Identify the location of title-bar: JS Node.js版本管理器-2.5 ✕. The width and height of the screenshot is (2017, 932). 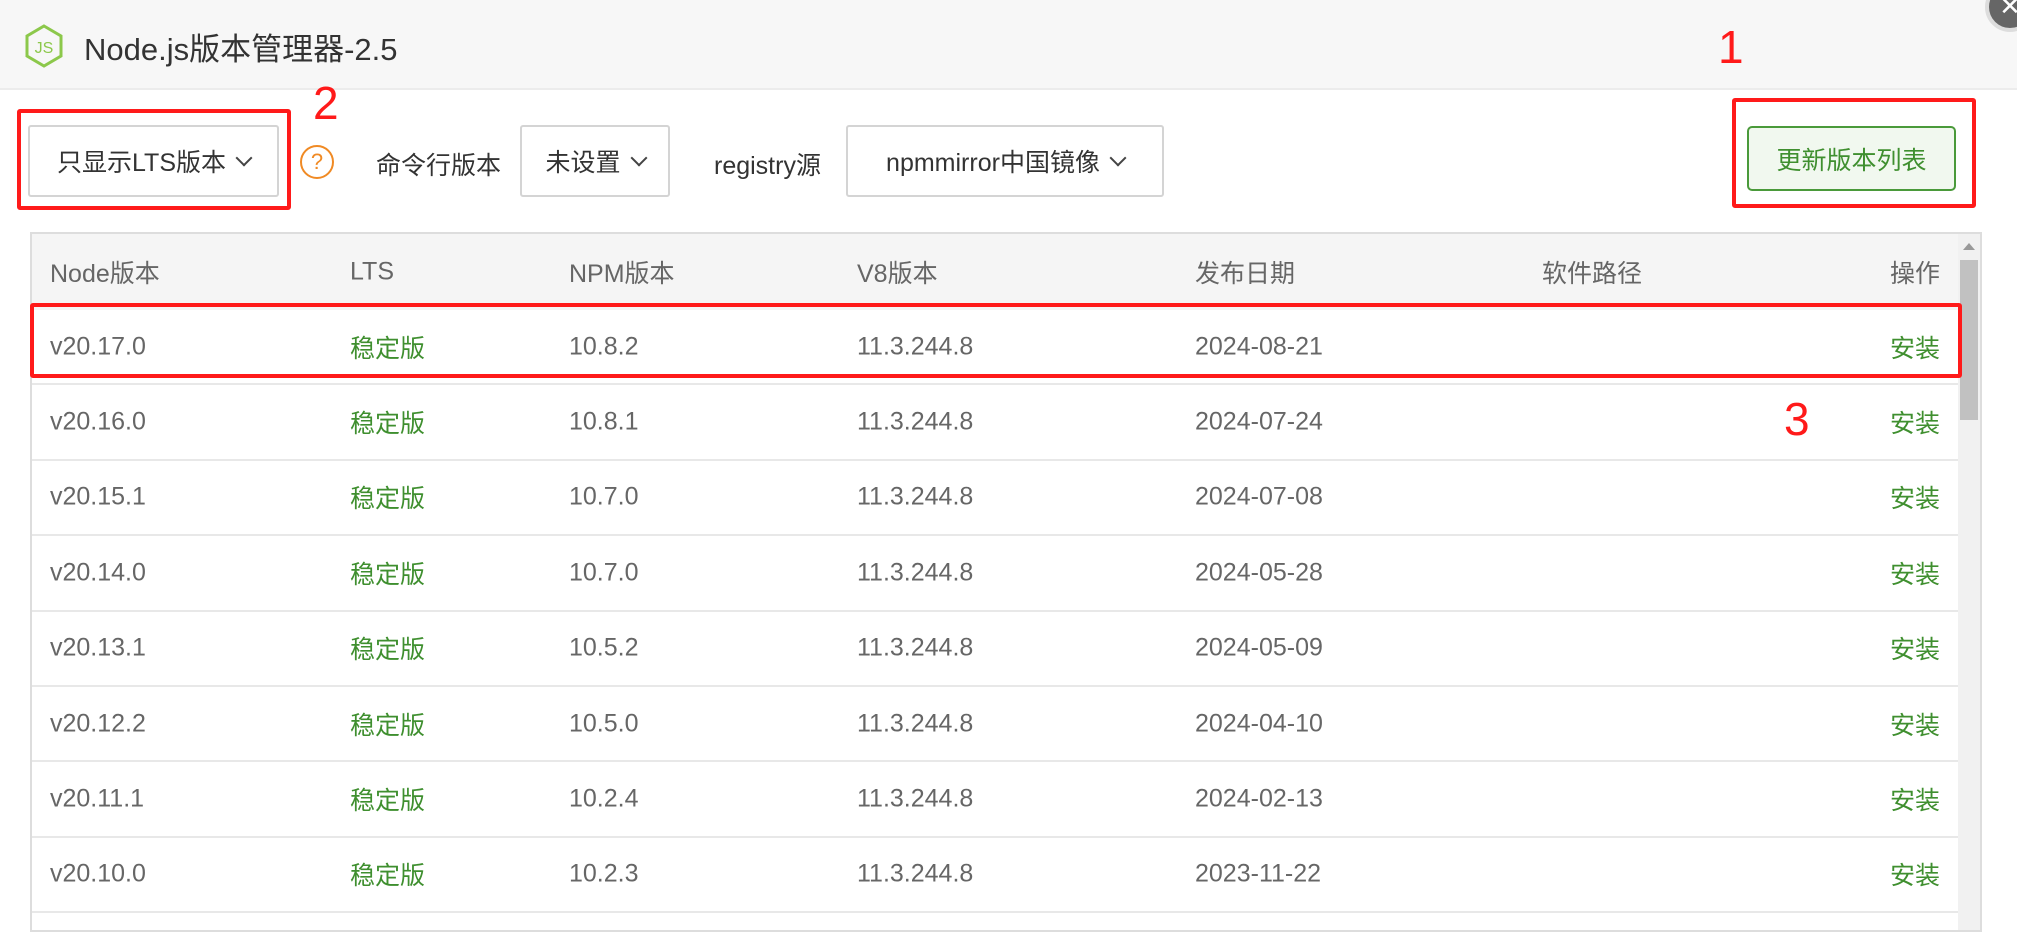
(1008, 45).